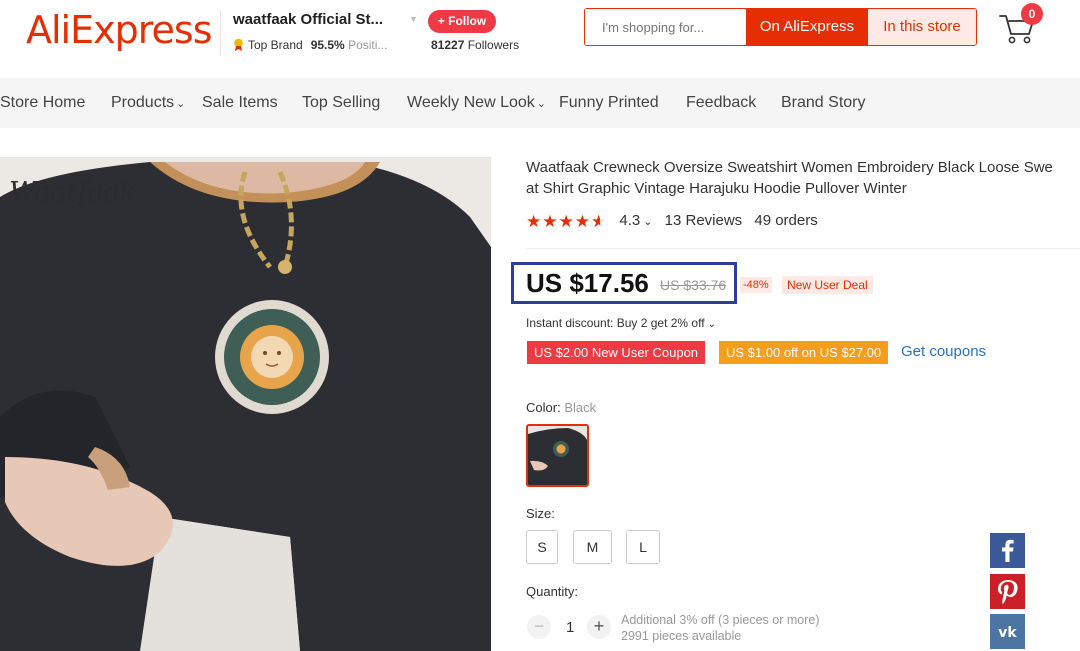 The image size is (1080, 651). I want to click on nav-item-label: Top Selling, so click(341, 102).